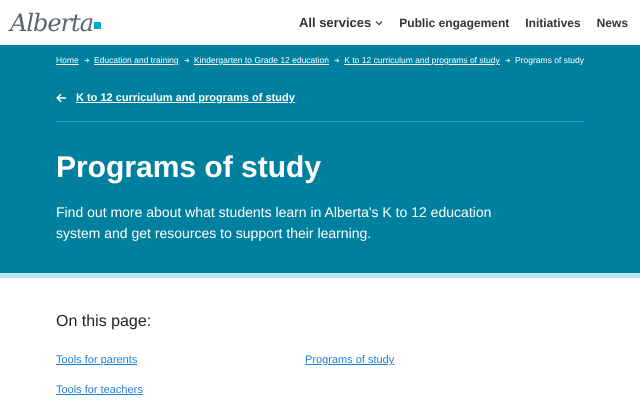  What do you see at coordinates (454, 23) in the screenshot?
I see `nav-link: Public engagement` at bounding box center [454, 23].